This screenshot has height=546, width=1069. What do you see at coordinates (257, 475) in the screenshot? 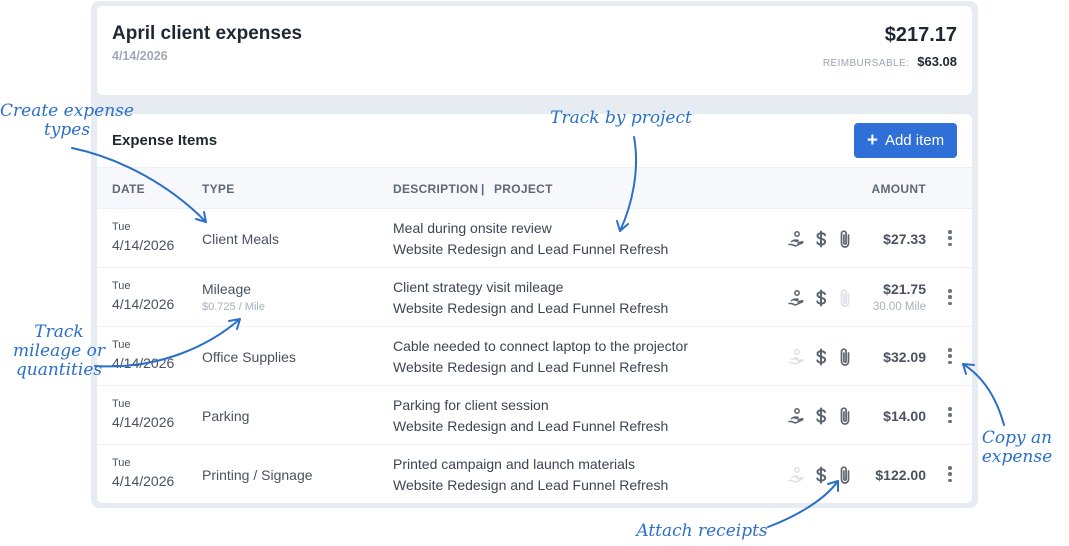
I see `row-type: Printing / Signage` at bounding box center [257, 475].